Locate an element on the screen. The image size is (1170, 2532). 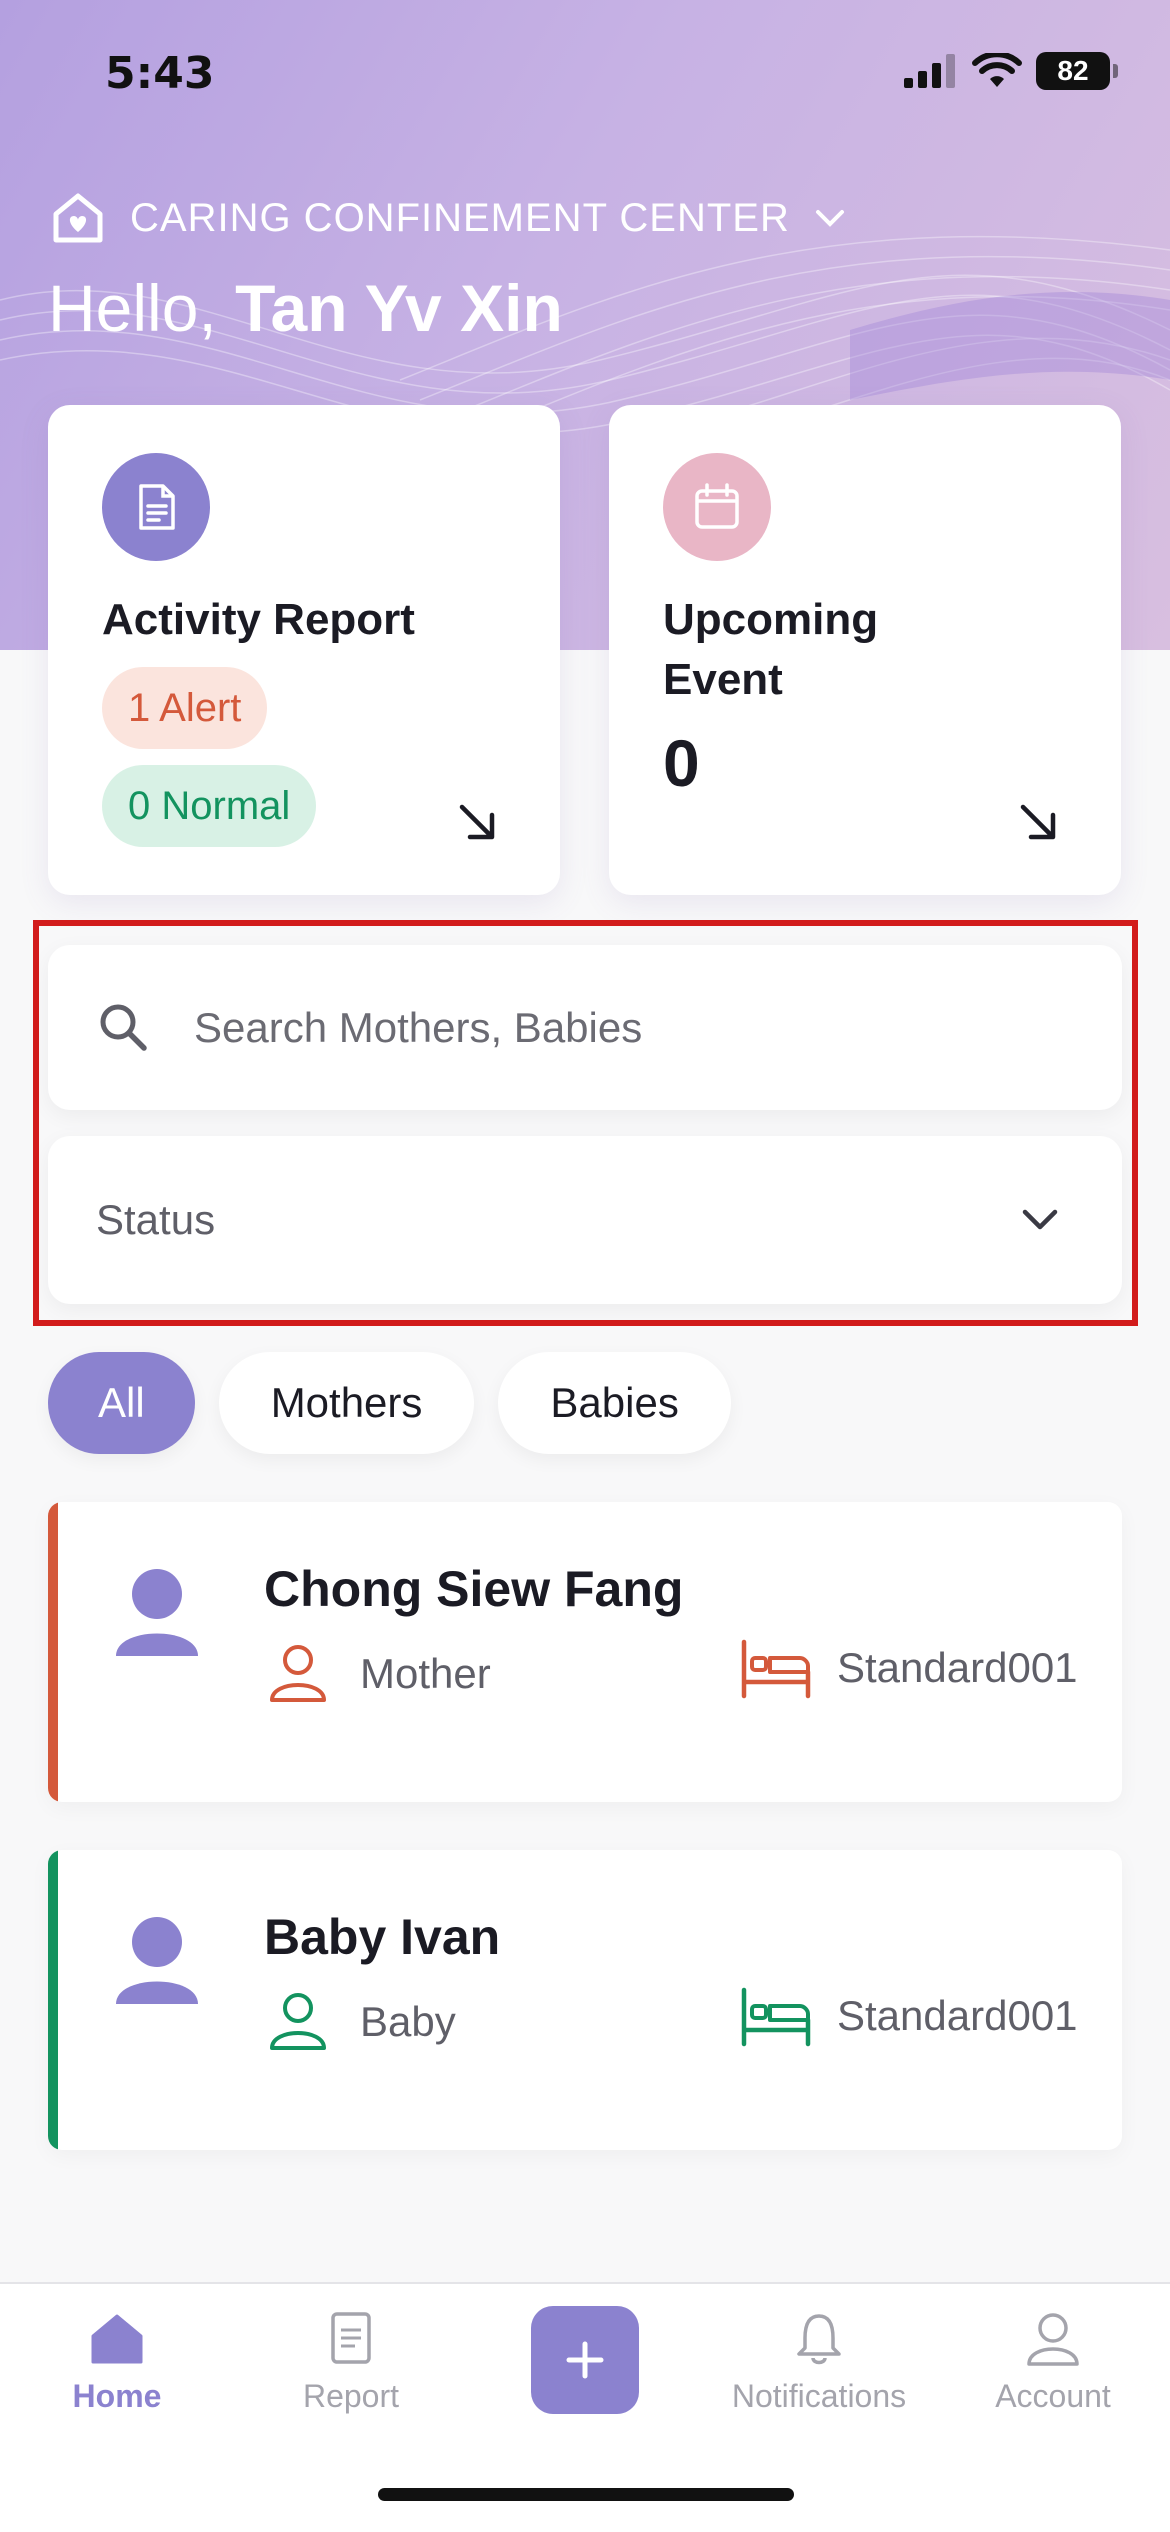
status-bar: 5:43 82 is located at coordinates (585, 70).